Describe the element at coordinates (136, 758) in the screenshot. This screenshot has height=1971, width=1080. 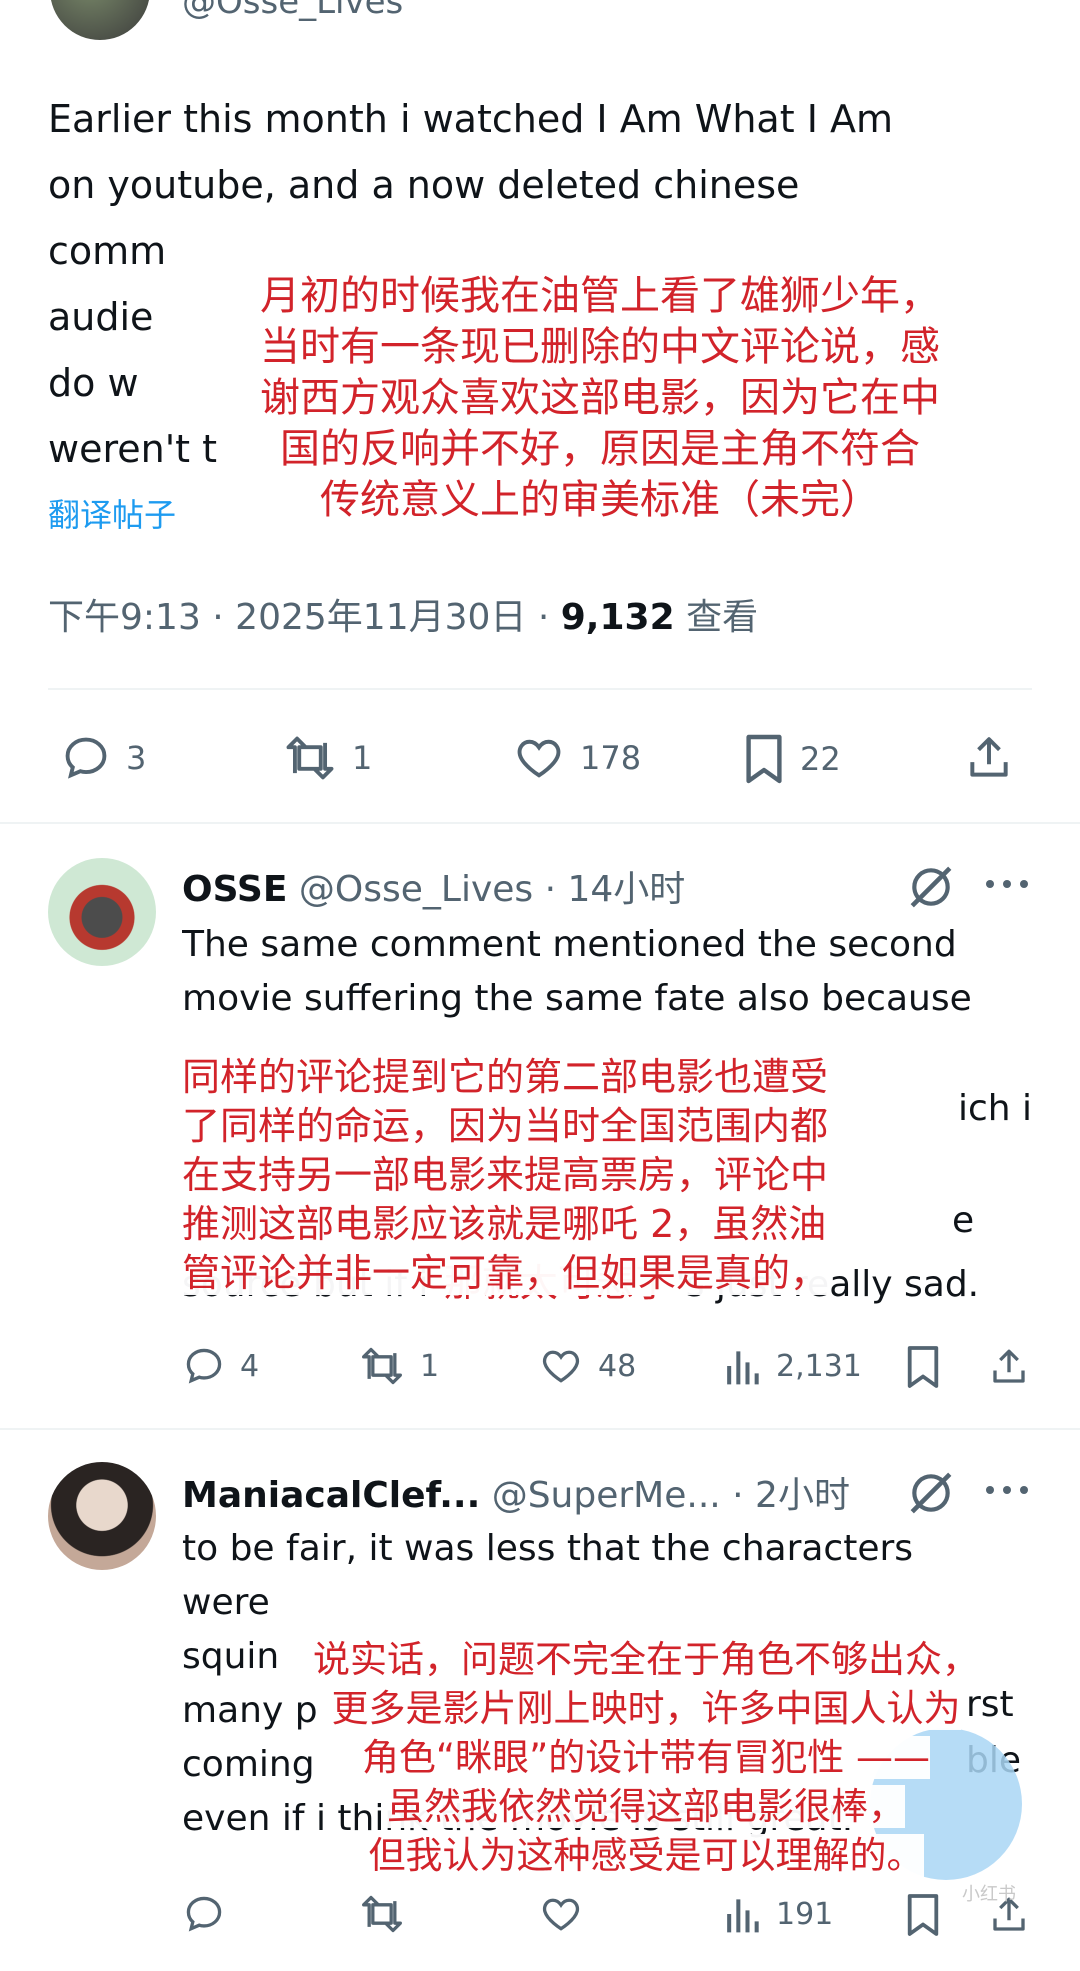
I see `reply-count: 3` at that location.